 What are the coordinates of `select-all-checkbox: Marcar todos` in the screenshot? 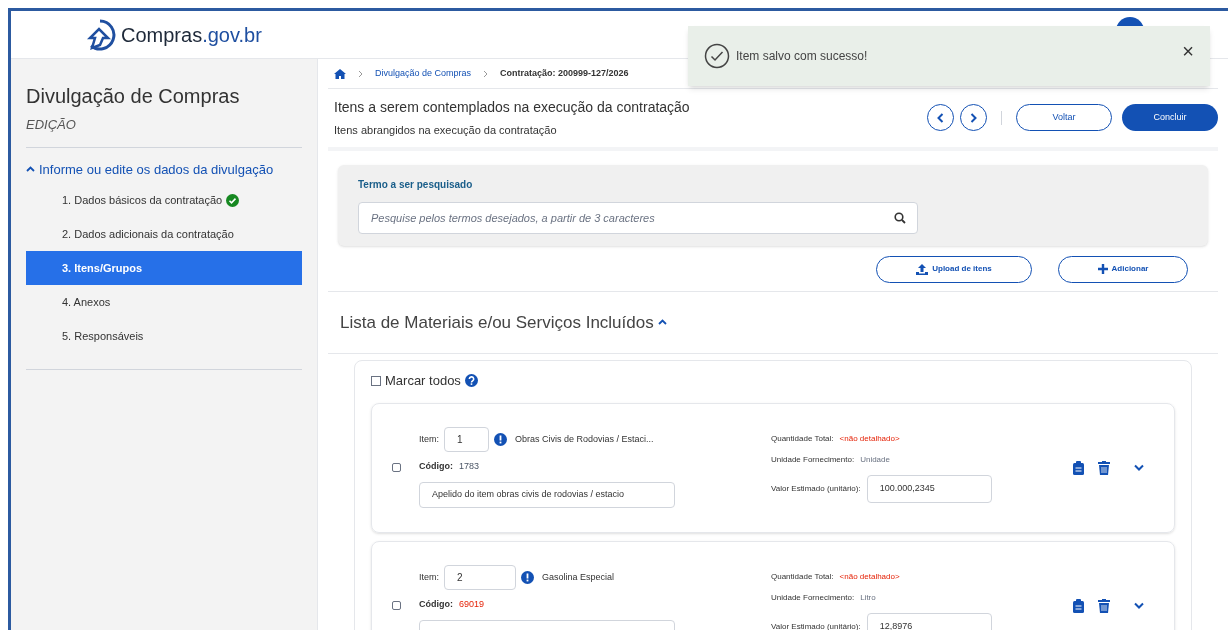 It's located at (773, 381).